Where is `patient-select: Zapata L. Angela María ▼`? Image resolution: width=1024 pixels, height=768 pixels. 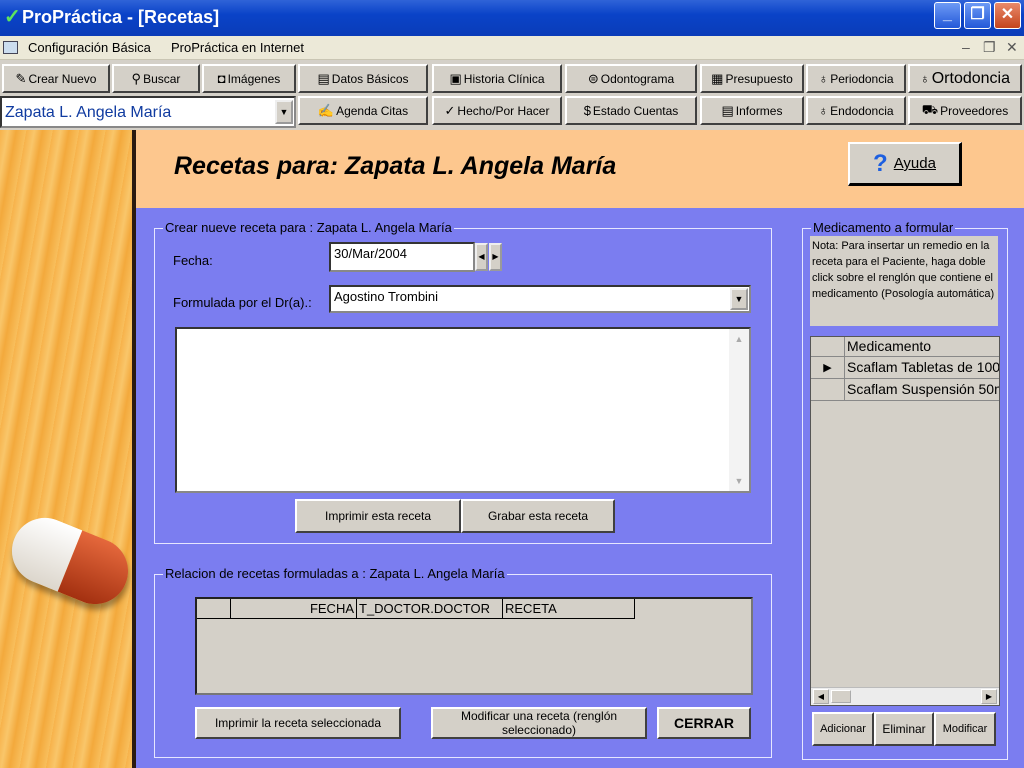
patient-select: Zapata L. Angela María ▼ is located at coordinates (148, 112).